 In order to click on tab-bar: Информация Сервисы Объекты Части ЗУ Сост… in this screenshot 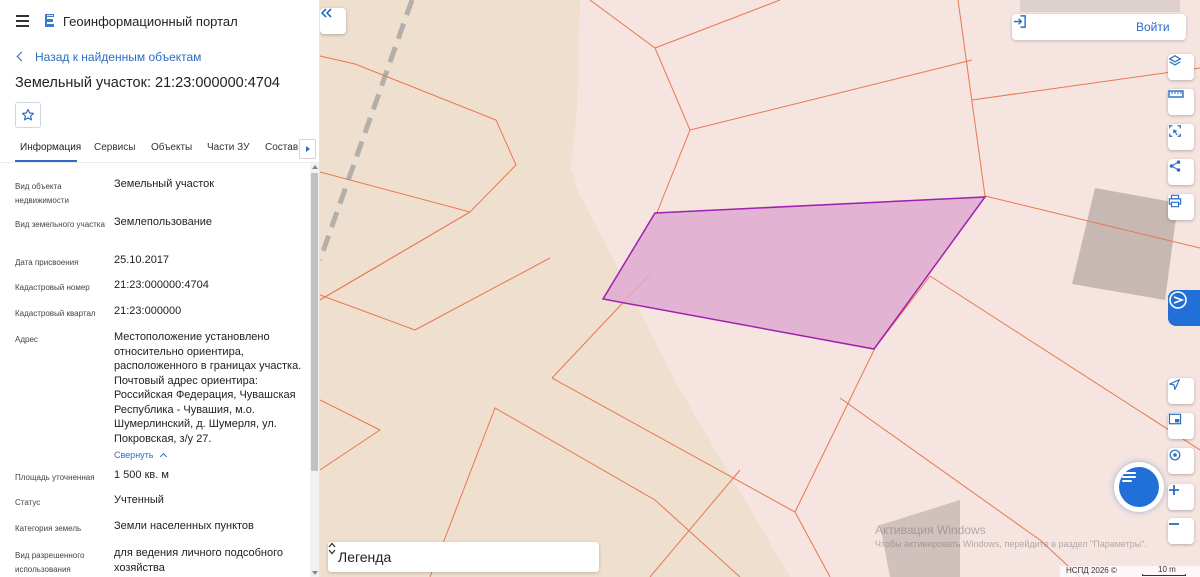, I will do `click(165, 150)`.